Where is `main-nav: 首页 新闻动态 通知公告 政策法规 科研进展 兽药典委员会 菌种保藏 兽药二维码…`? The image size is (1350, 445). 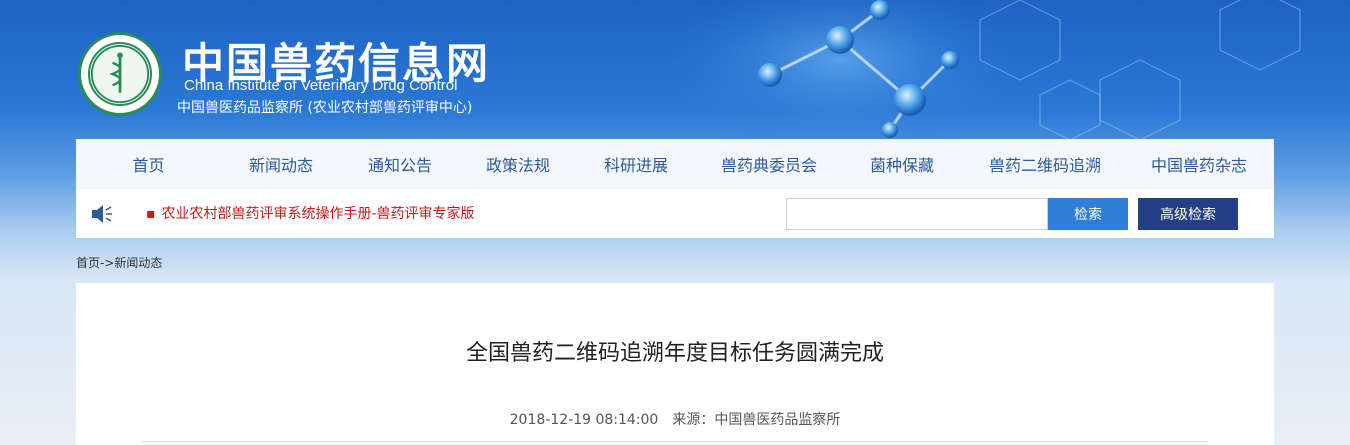
main-nav: 首页 新闻动态 通知公告 政策法规 科研进展 兽药典委员会 菌种保藏 兽药二维码… is located at coordinates (675, 164).